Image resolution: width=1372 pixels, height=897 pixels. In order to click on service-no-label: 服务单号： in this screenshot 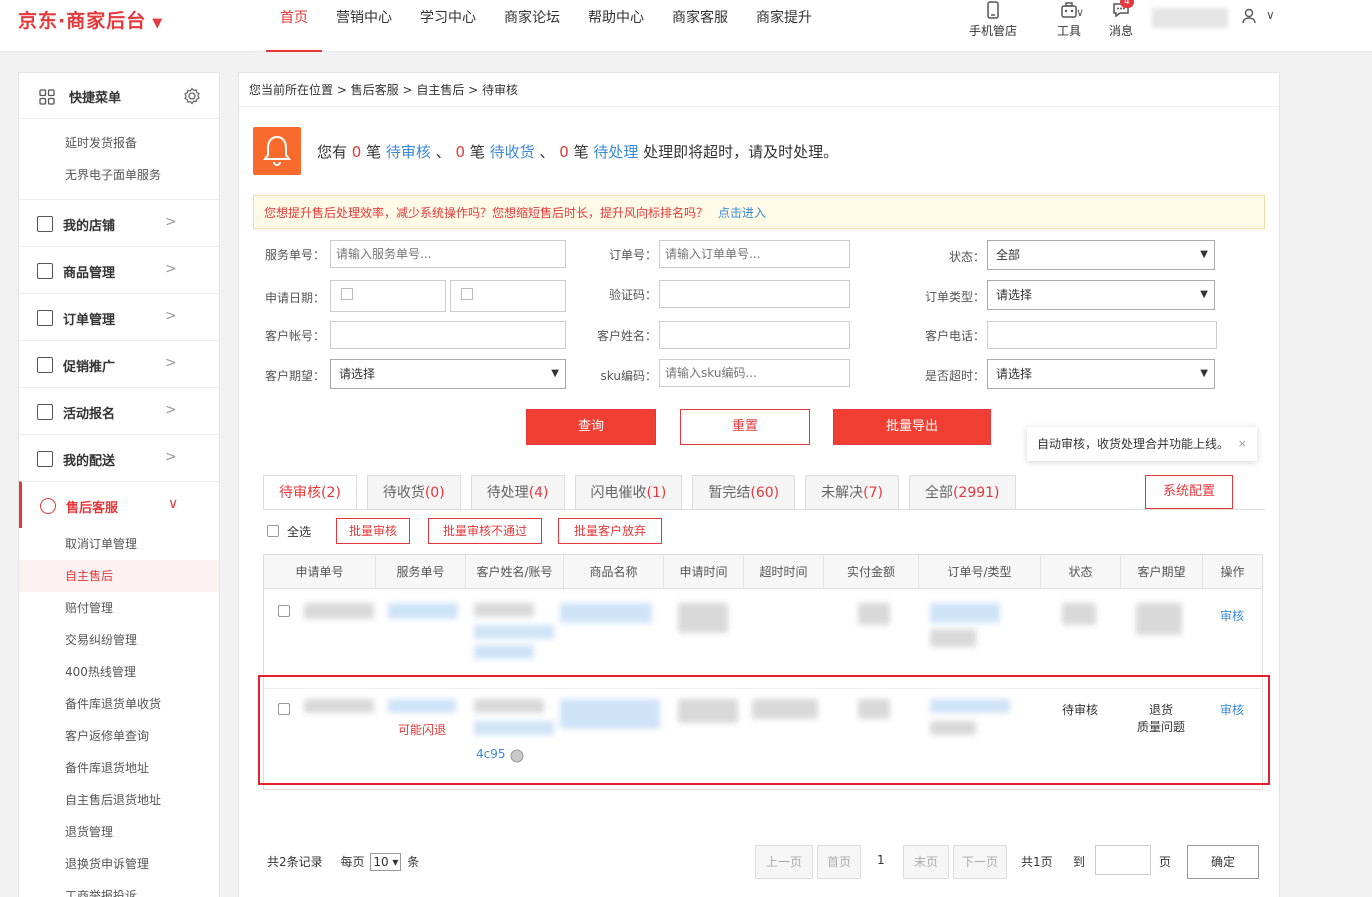, I will do `click(294, 255)`.